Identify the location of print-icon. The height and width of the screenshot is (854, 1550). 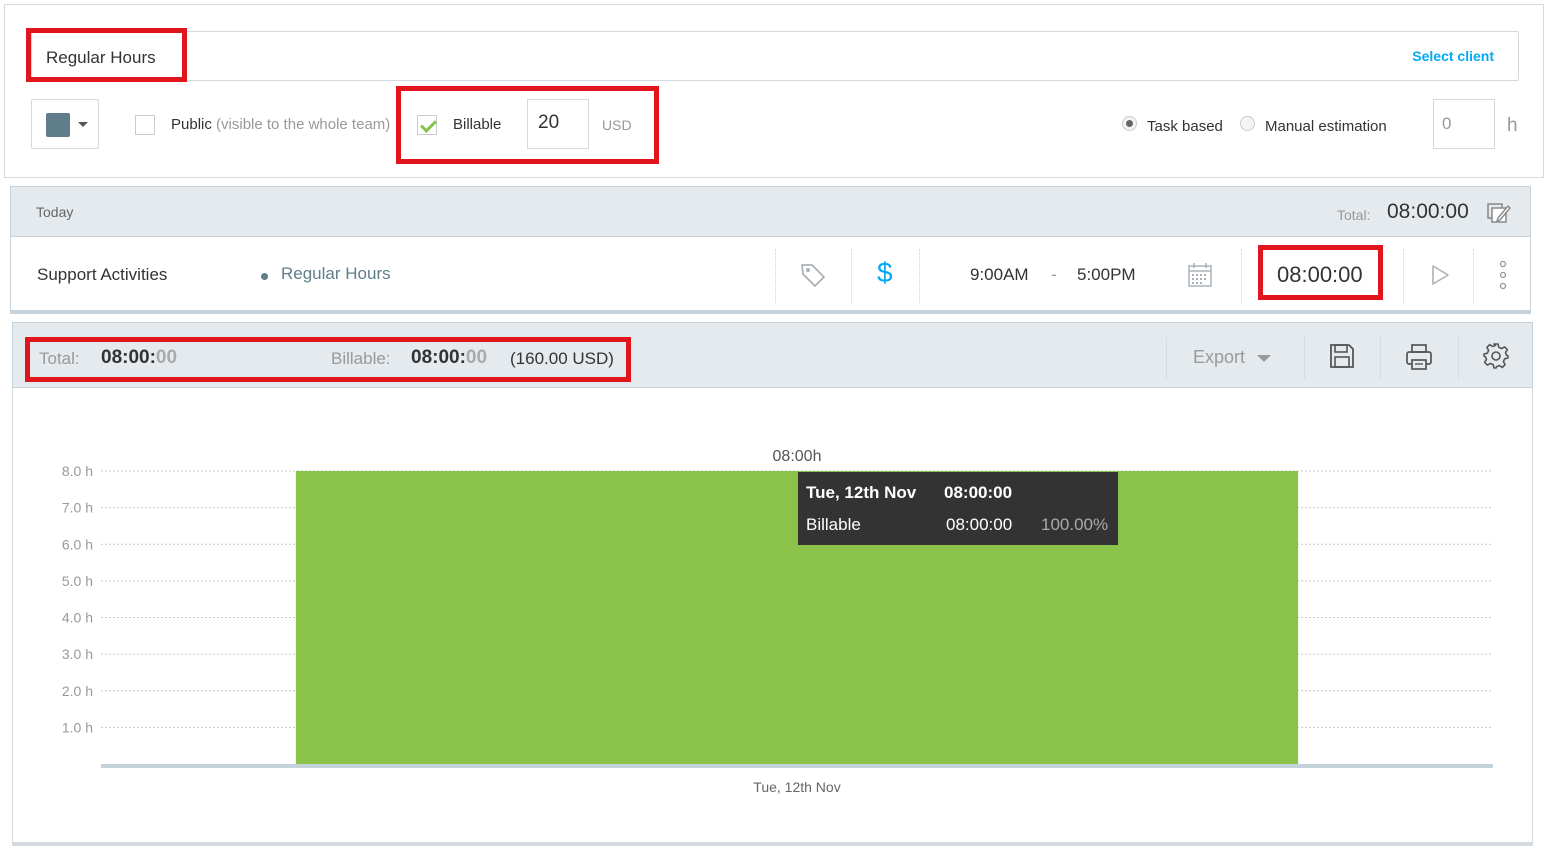
(1419, 357).